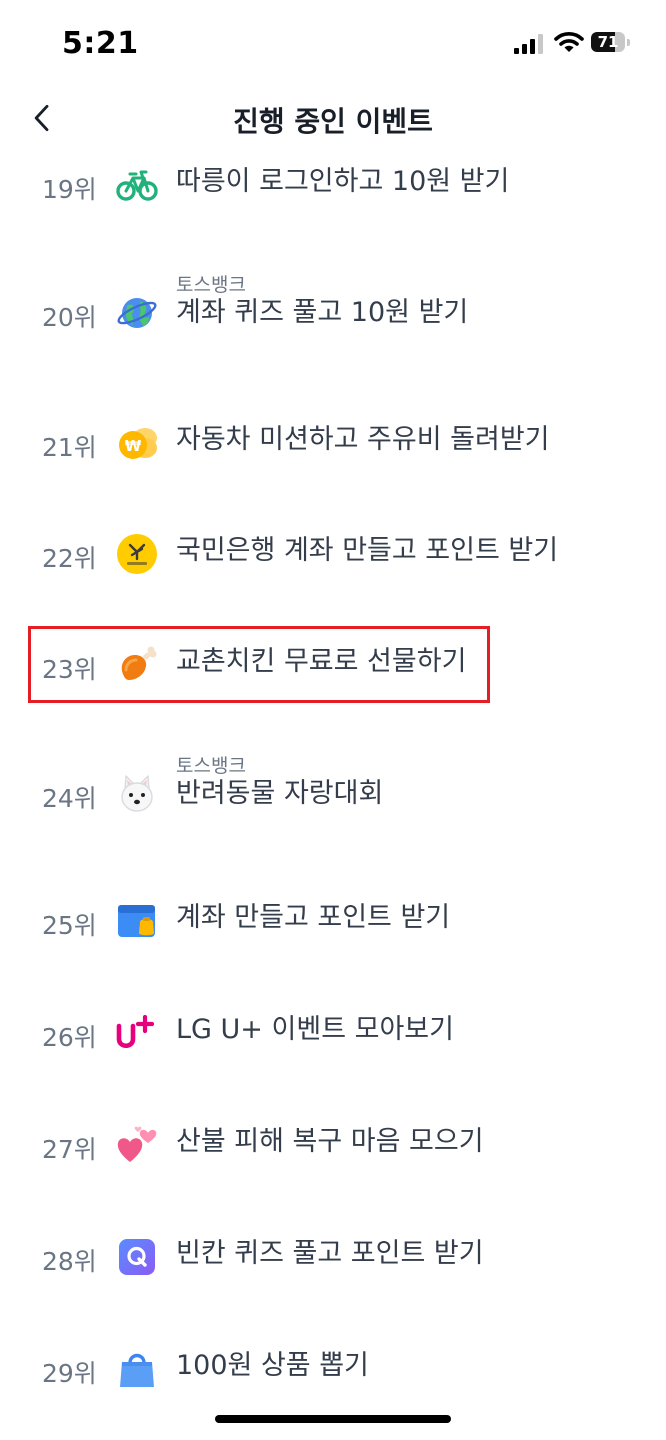 The height and width of the screenshot is (1440, 666). I want to click on event-title: 따릉이 로그인하고 10원 받기, so click(343, 181).